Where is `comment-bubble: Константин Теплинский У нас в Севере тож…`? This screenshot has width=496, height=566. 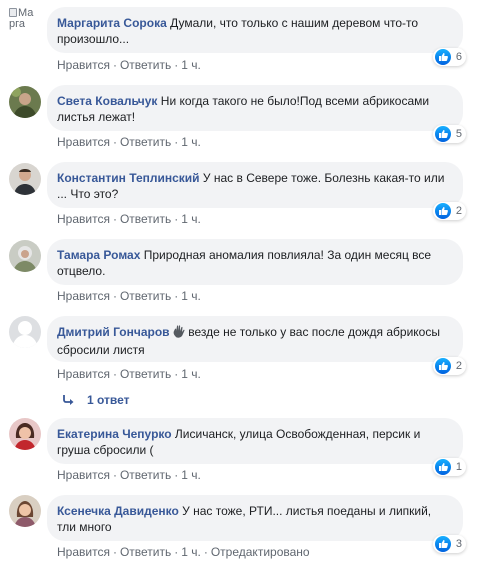 comment-bubble: Константин Теплинский У нас в Севере тож… is located at coordinates (255, 185).